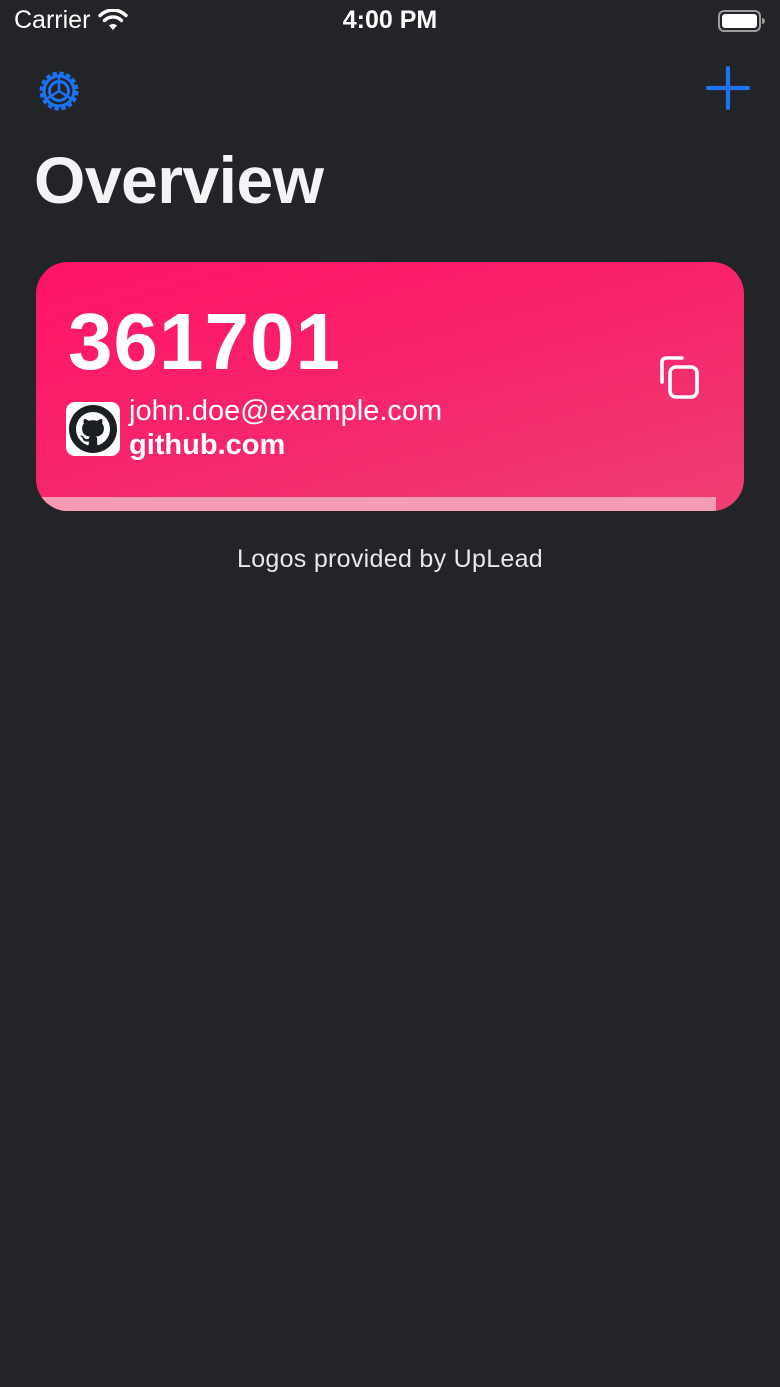  Describe the element at coordinates (286, 411) in the screenshot. I see `account-email: john.doe@example.com` at that location.